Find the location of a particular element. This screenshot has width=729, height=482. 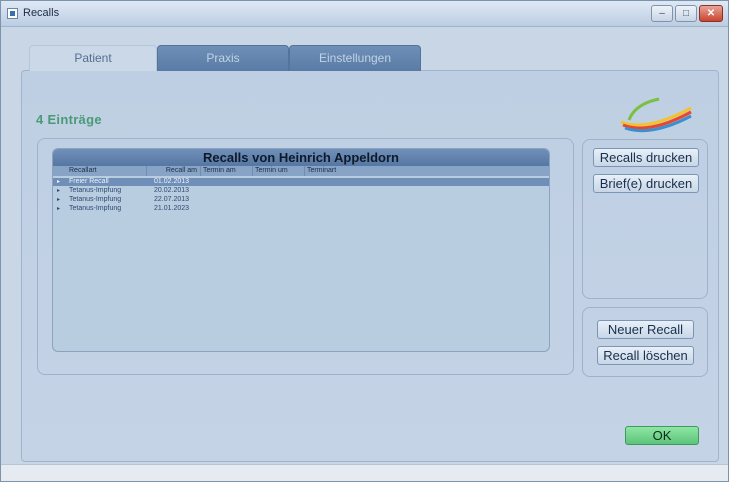

recall-actions-group is located at coordinates (645, 342).